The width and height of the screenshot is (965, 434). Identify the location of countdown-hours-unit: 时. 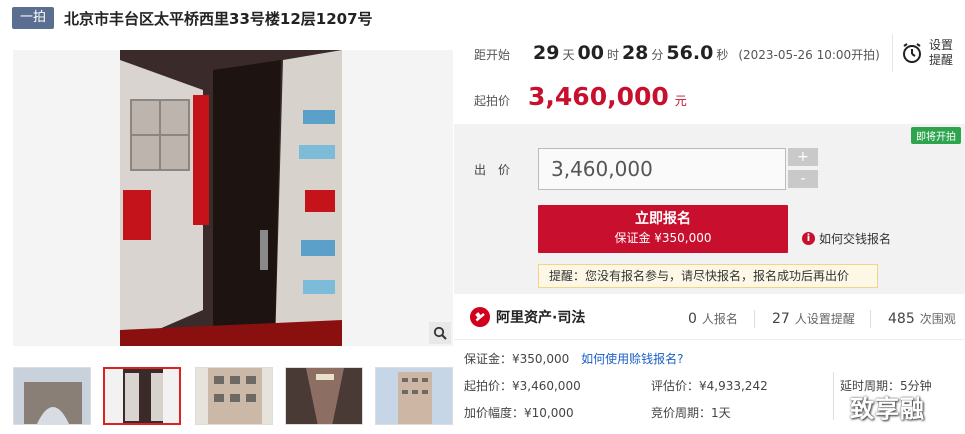
(612, 55).